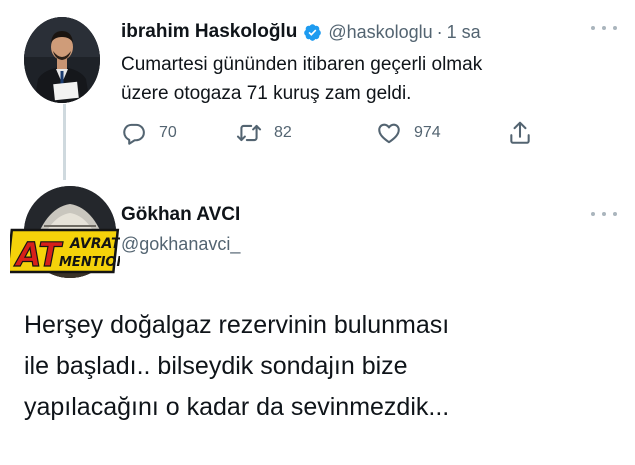 The image size is (635, 465). I want to click on avatar, so click(62, 60).